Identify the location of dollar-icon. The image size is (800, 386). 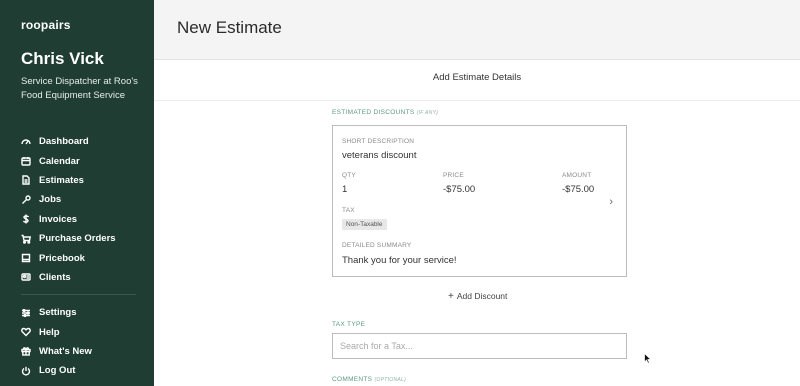
(26, 219).